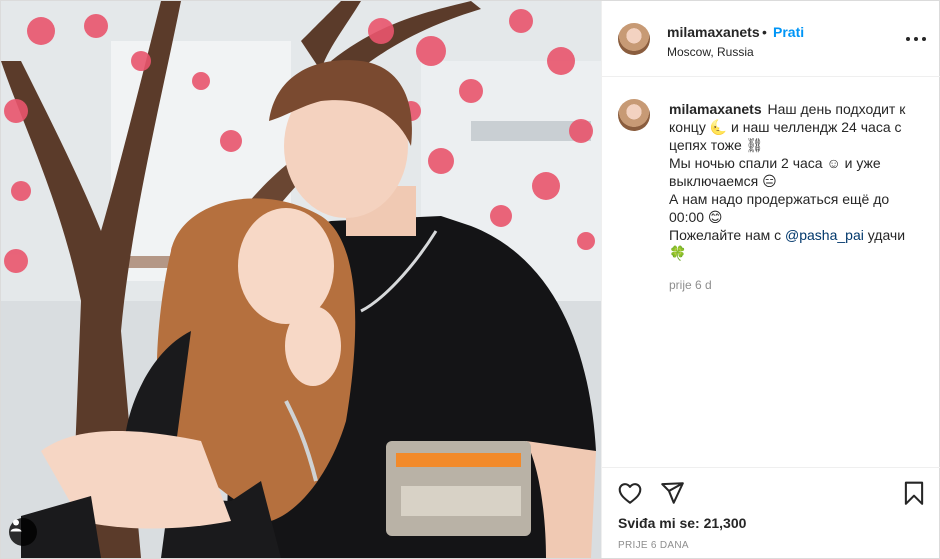 This screenshot has width=940, height=559. What do you see at coordinates (836, 109) in the screenshot?
I see `caption-line-1: Наш день подходит к` at bounding box center [836, 109].